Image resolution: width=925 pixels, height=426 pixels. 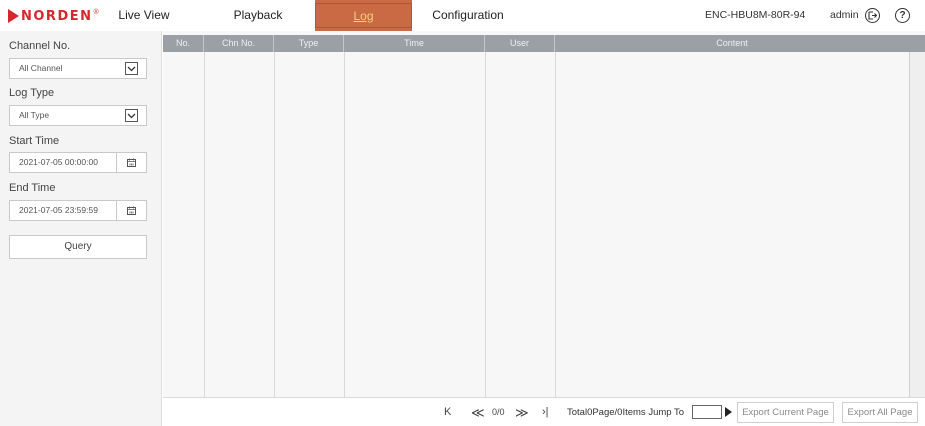 What do you see at coordinates (32, 93) in the screenshot?
I see `log-type-label: Log Type` at bounding box center [32, 93].